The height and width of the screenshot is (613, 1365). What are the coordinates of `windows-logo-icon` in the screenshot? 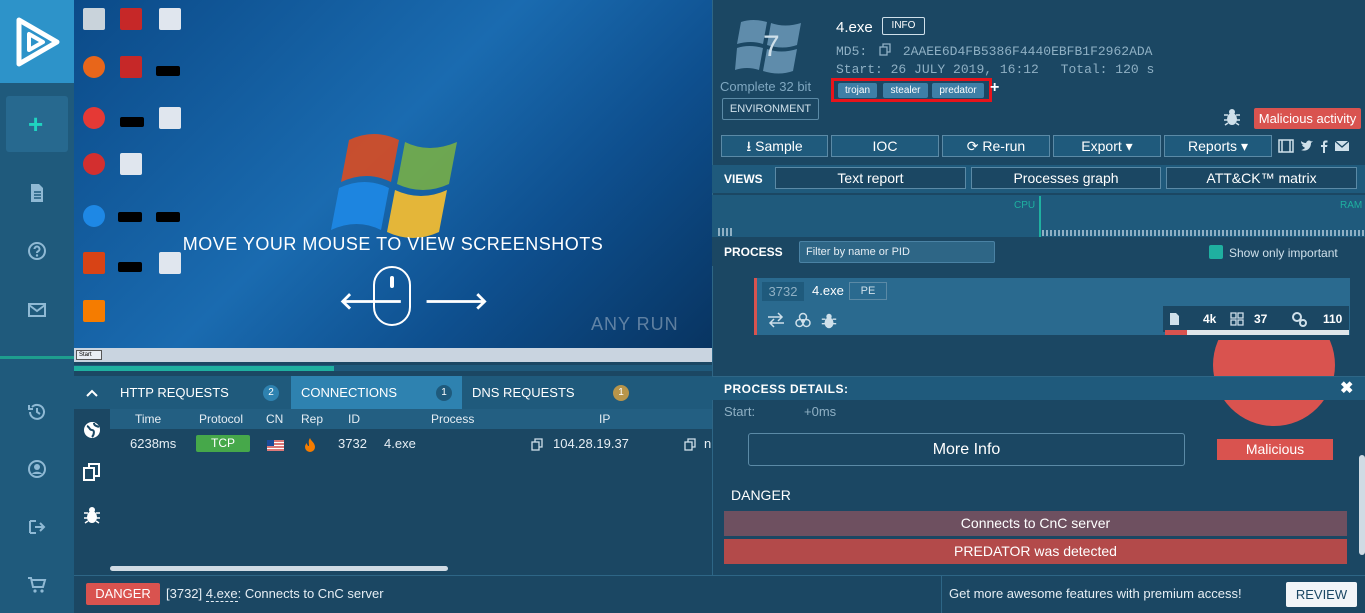 It's located at (394, 186).